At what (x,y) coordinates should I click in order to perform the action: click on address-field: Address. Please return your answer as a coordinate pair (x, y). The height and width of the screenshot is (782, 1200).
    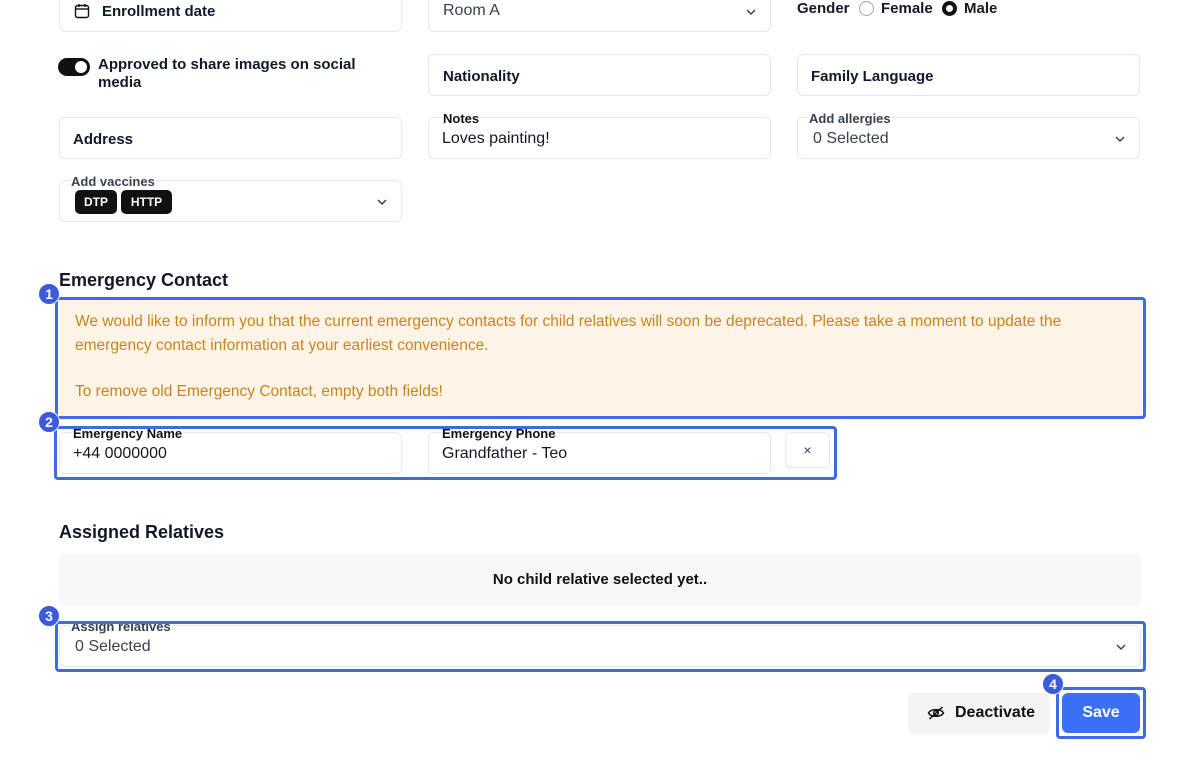
    Looking at the image, I should click on (230, 138).